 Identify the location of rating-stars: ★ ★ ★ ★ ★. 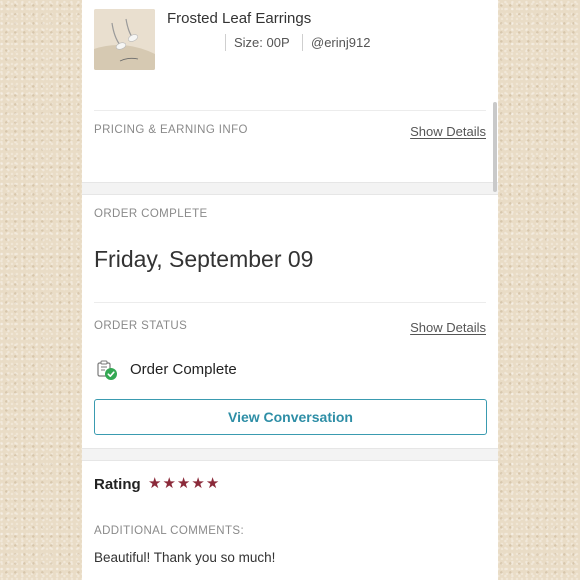
(183, 484).